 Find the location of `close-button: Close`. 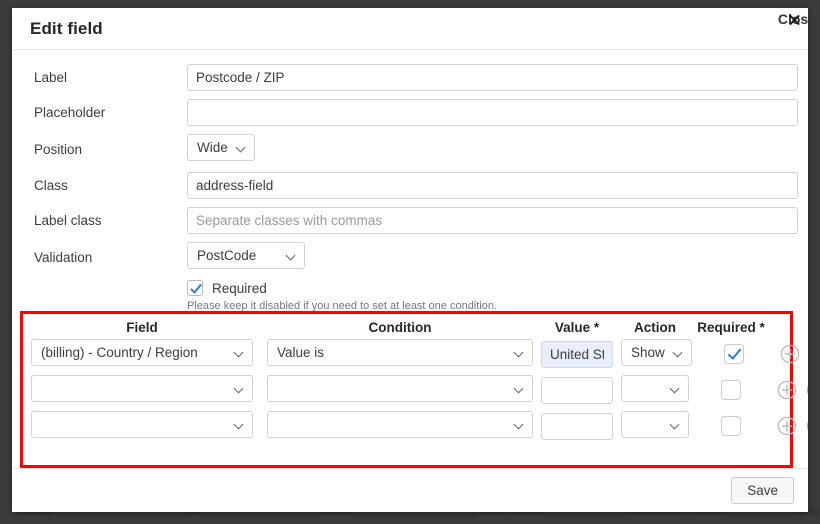

close-button: Close is located at coordinates (793, 19).